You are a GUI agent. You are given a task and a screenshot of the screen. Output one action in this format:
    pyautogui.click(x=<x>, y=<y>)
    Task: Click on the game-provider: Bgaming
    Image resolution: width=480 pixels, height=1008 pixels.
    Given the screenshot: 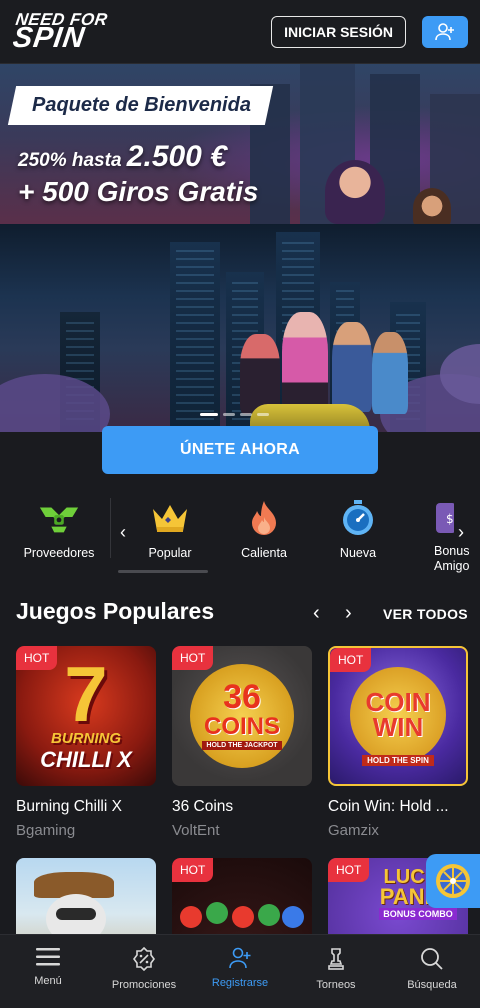 What is the action you would take?
    pyautogui.click(x=46, y=830)
    